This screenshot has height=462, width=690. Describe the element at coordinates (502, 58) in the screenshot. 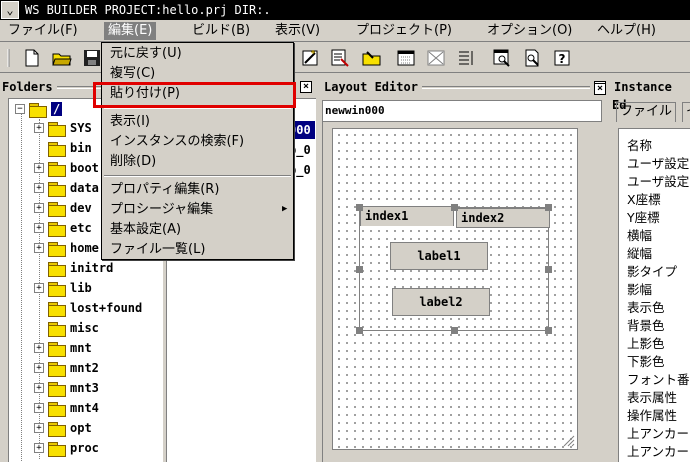

I see `search-window-icon` at that location.